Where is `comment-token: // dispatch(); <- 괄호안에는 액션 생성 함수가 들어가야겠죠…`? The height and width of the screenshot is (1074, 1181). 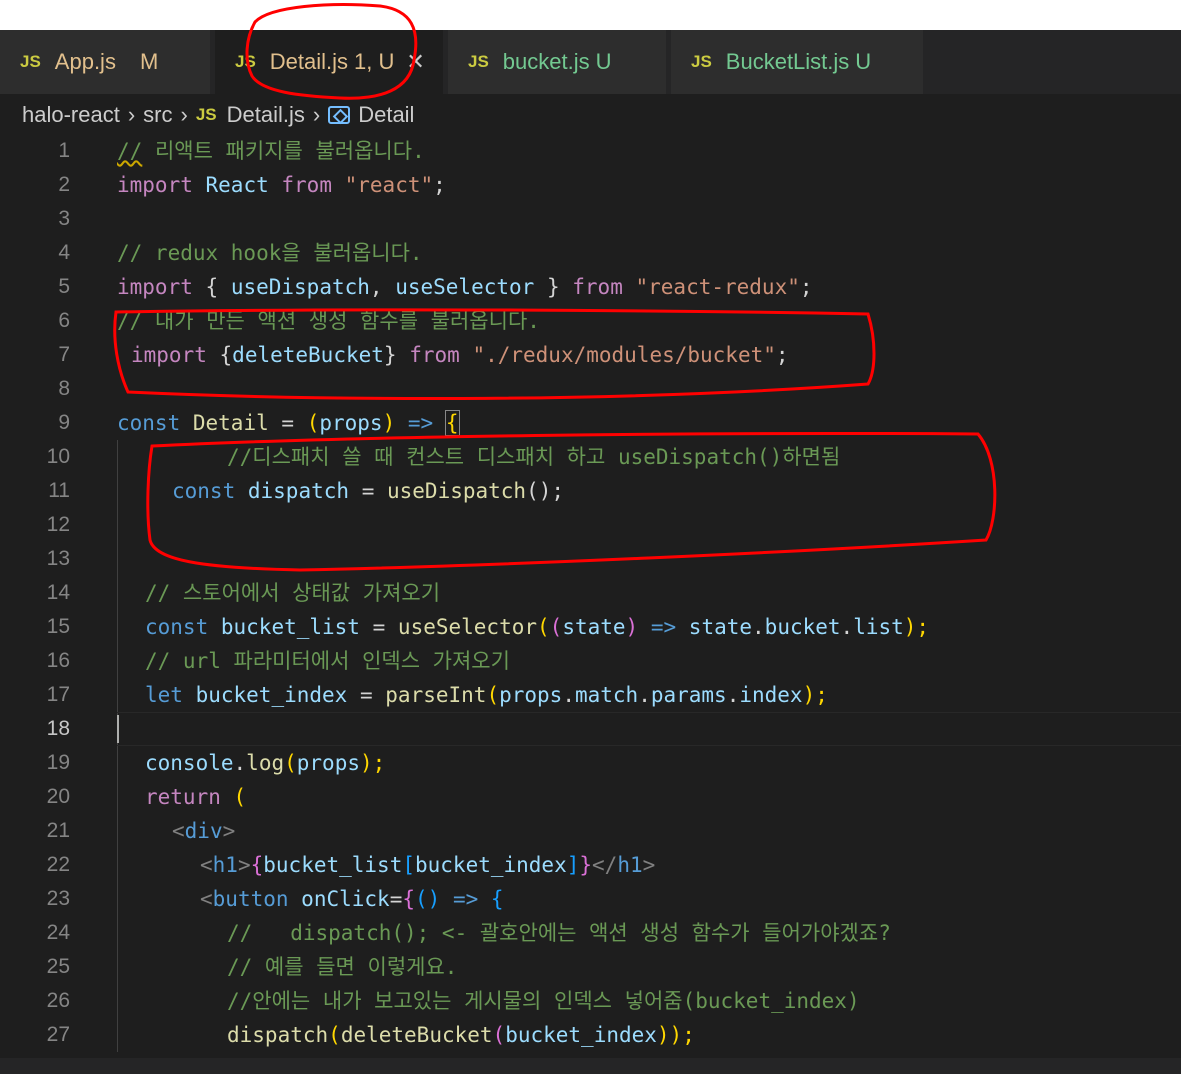
comment-token: // dispatch(); <- 괄호안에는 액션 생성 함수가 들어가야겠죠… is located at coordinates (559, 933).